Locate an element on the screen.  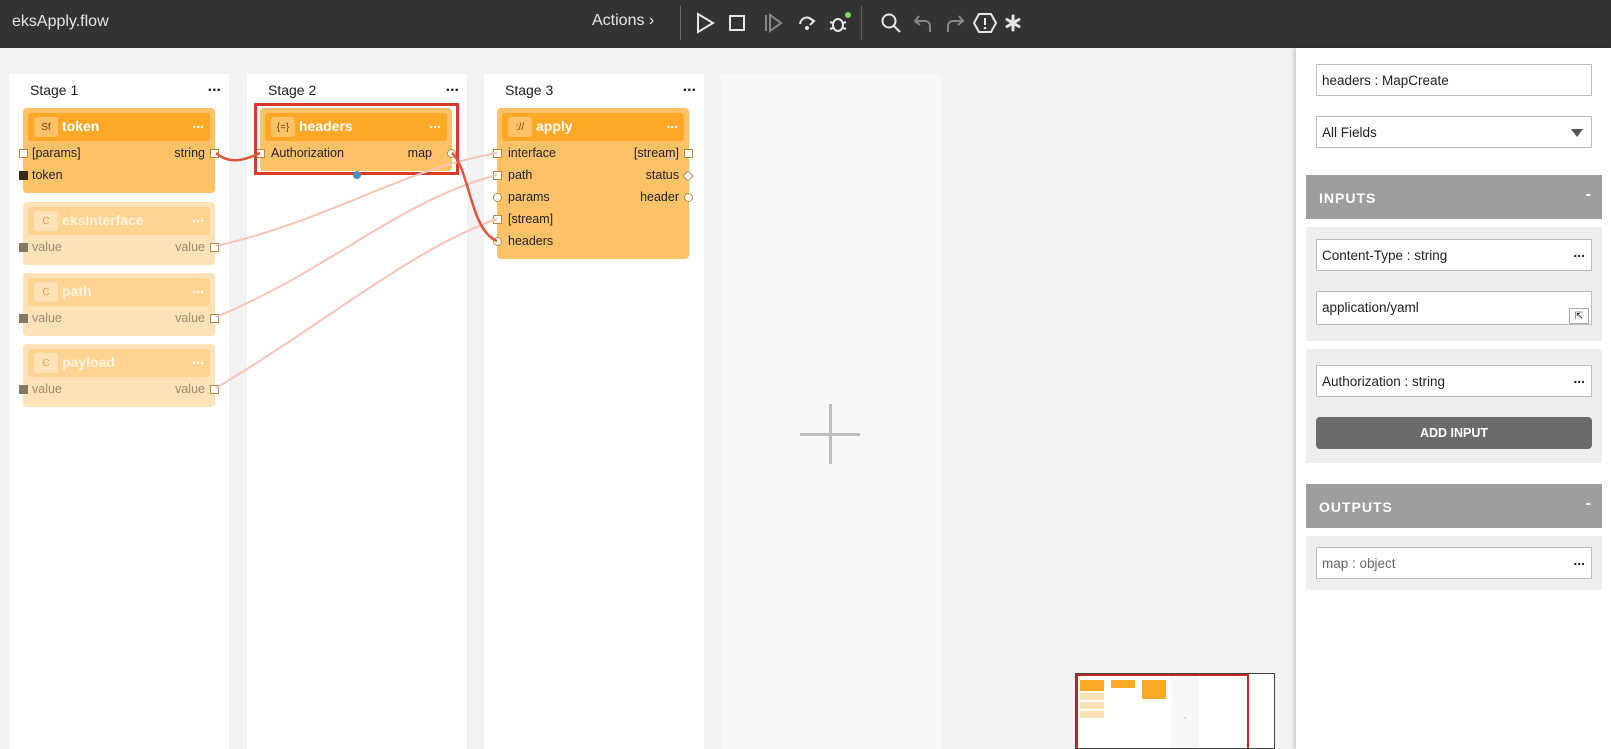
section-label: OUTPUTS is located at coordinates (1356, 507).